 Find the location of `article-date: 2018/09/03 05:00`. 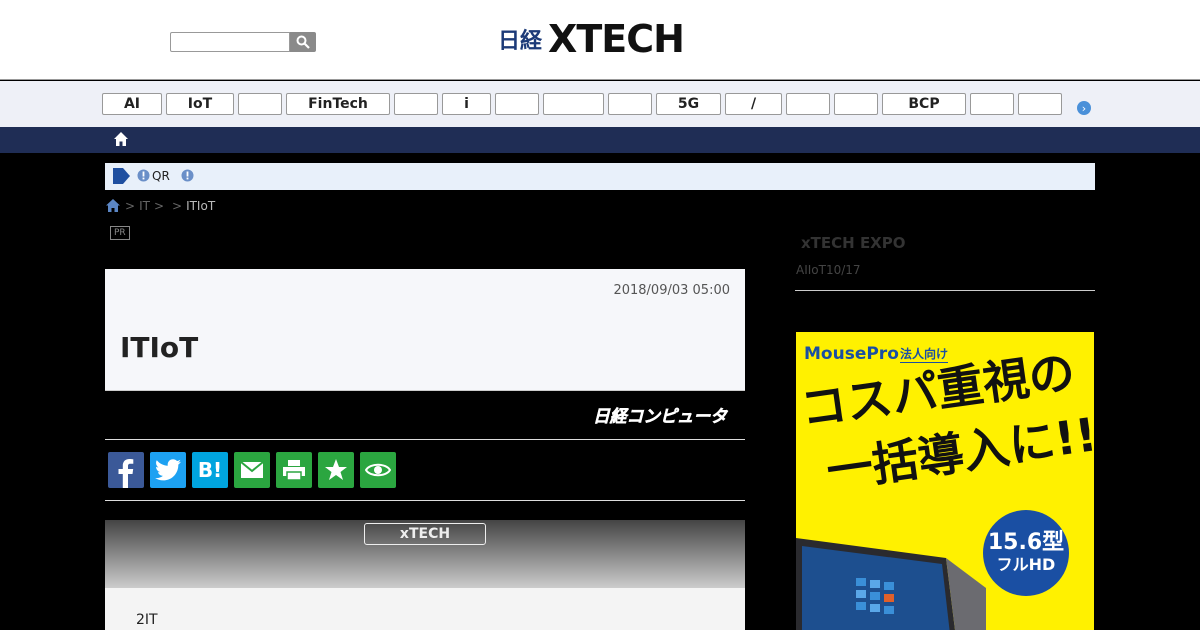

article-date: 2018/09/03 05:00 is located at coordinates (671, 290).